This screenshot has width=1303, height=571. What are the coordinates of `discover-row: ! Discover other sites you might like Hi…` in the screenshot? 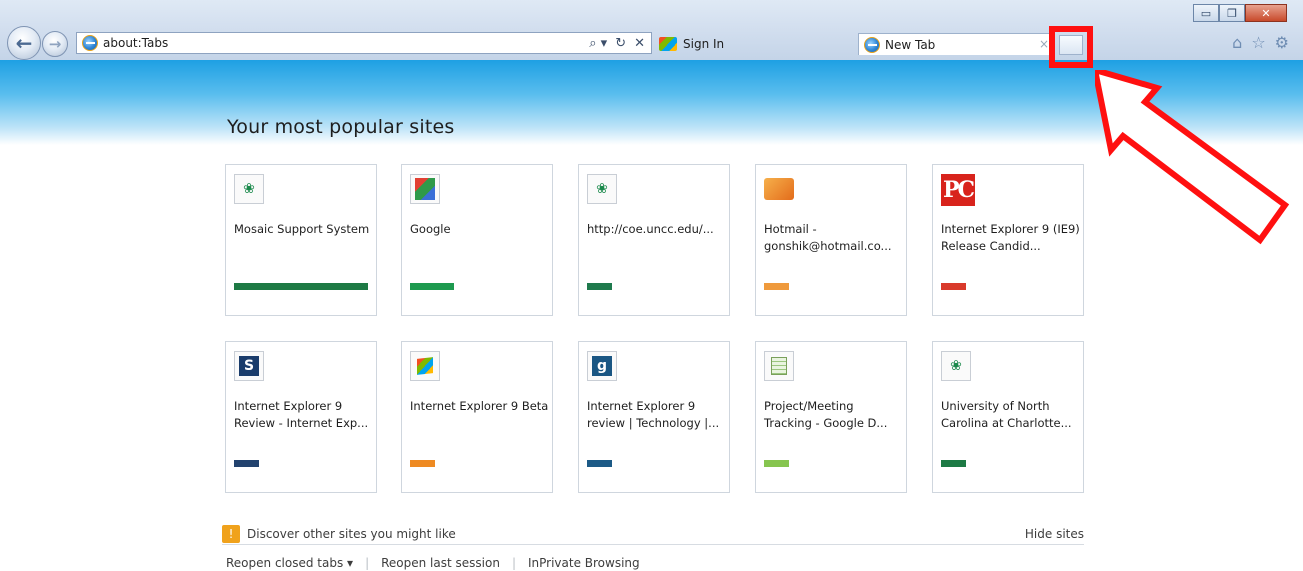 It's located at (653, 534).